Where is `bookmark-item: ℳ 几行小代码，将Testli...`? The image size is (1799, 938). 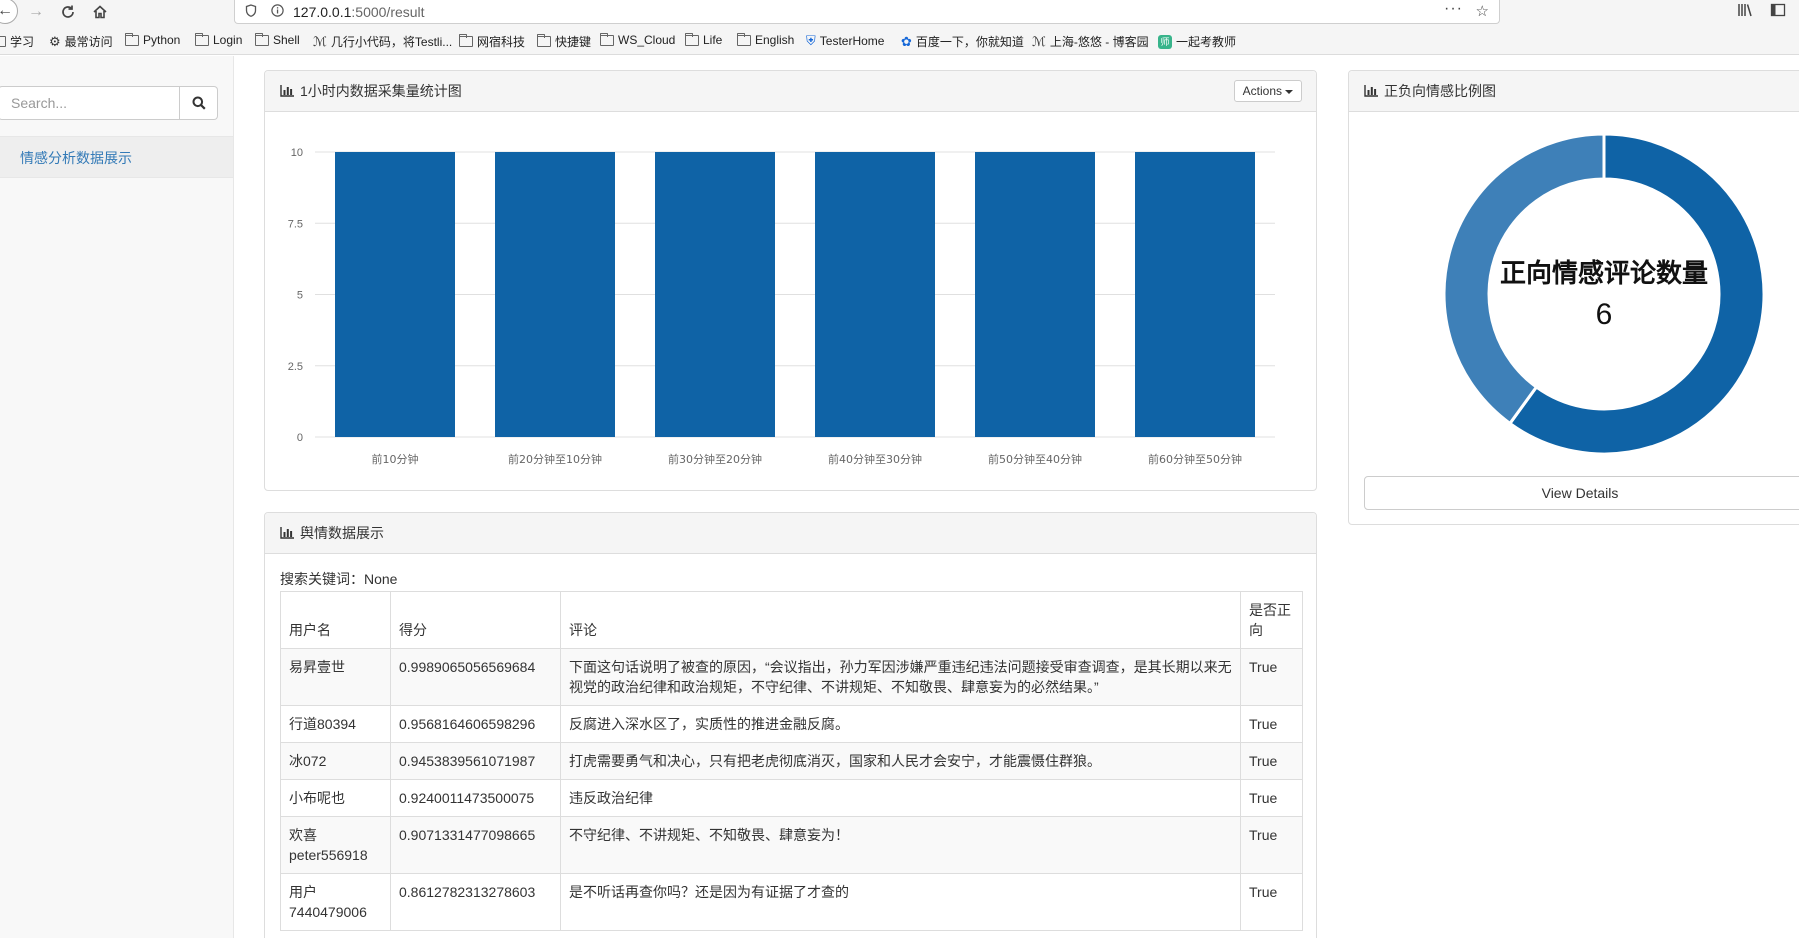
bookmark-item: ℳ 几行小代码，将Testli... is located at coordinates (382, 41).